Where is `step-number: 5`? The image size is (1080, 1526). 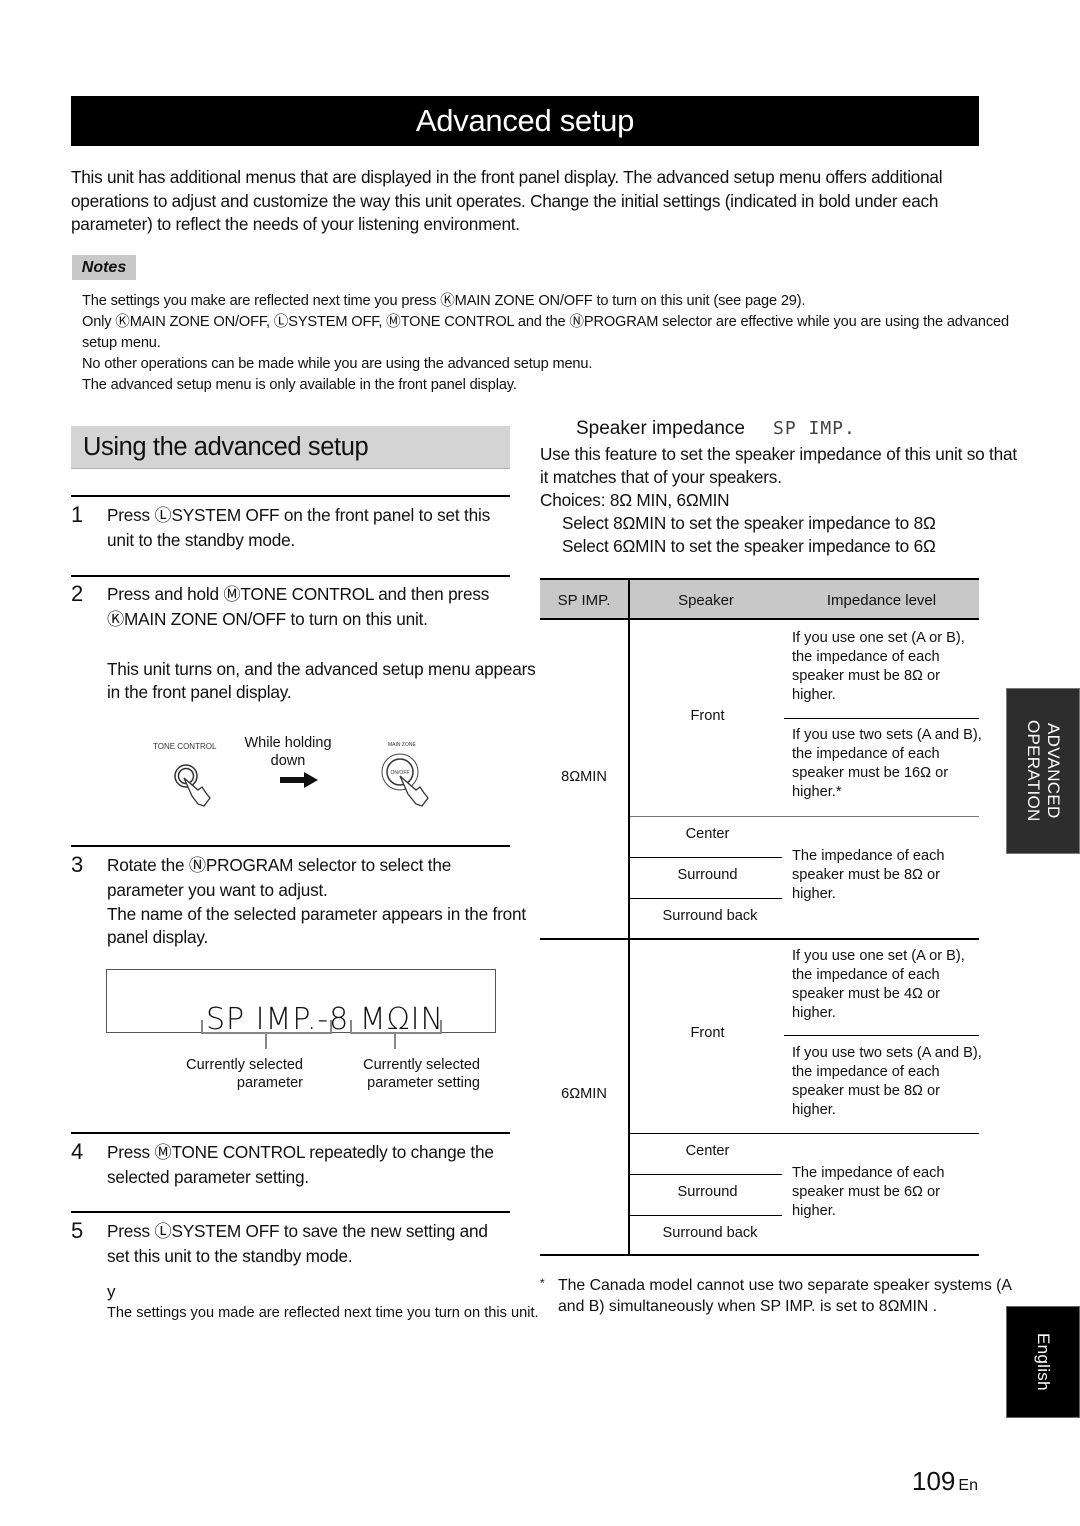 step-number: 5 is located at coordinates (77, 1230).